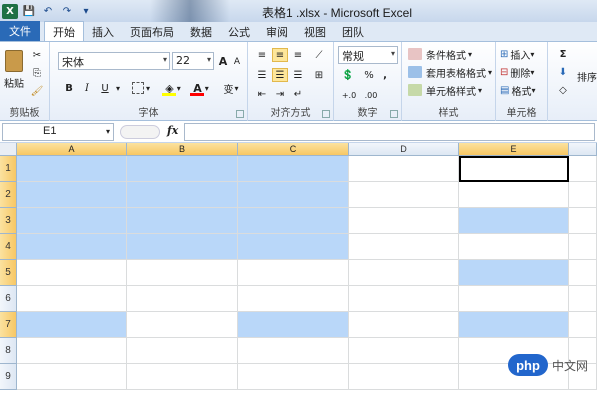 Image resolution: width=597 pixels, height=400 pixels. What do you see at coordinates (182, 325) in the screenshot?
I see `cell-b7` at bounding box center [182, 325].